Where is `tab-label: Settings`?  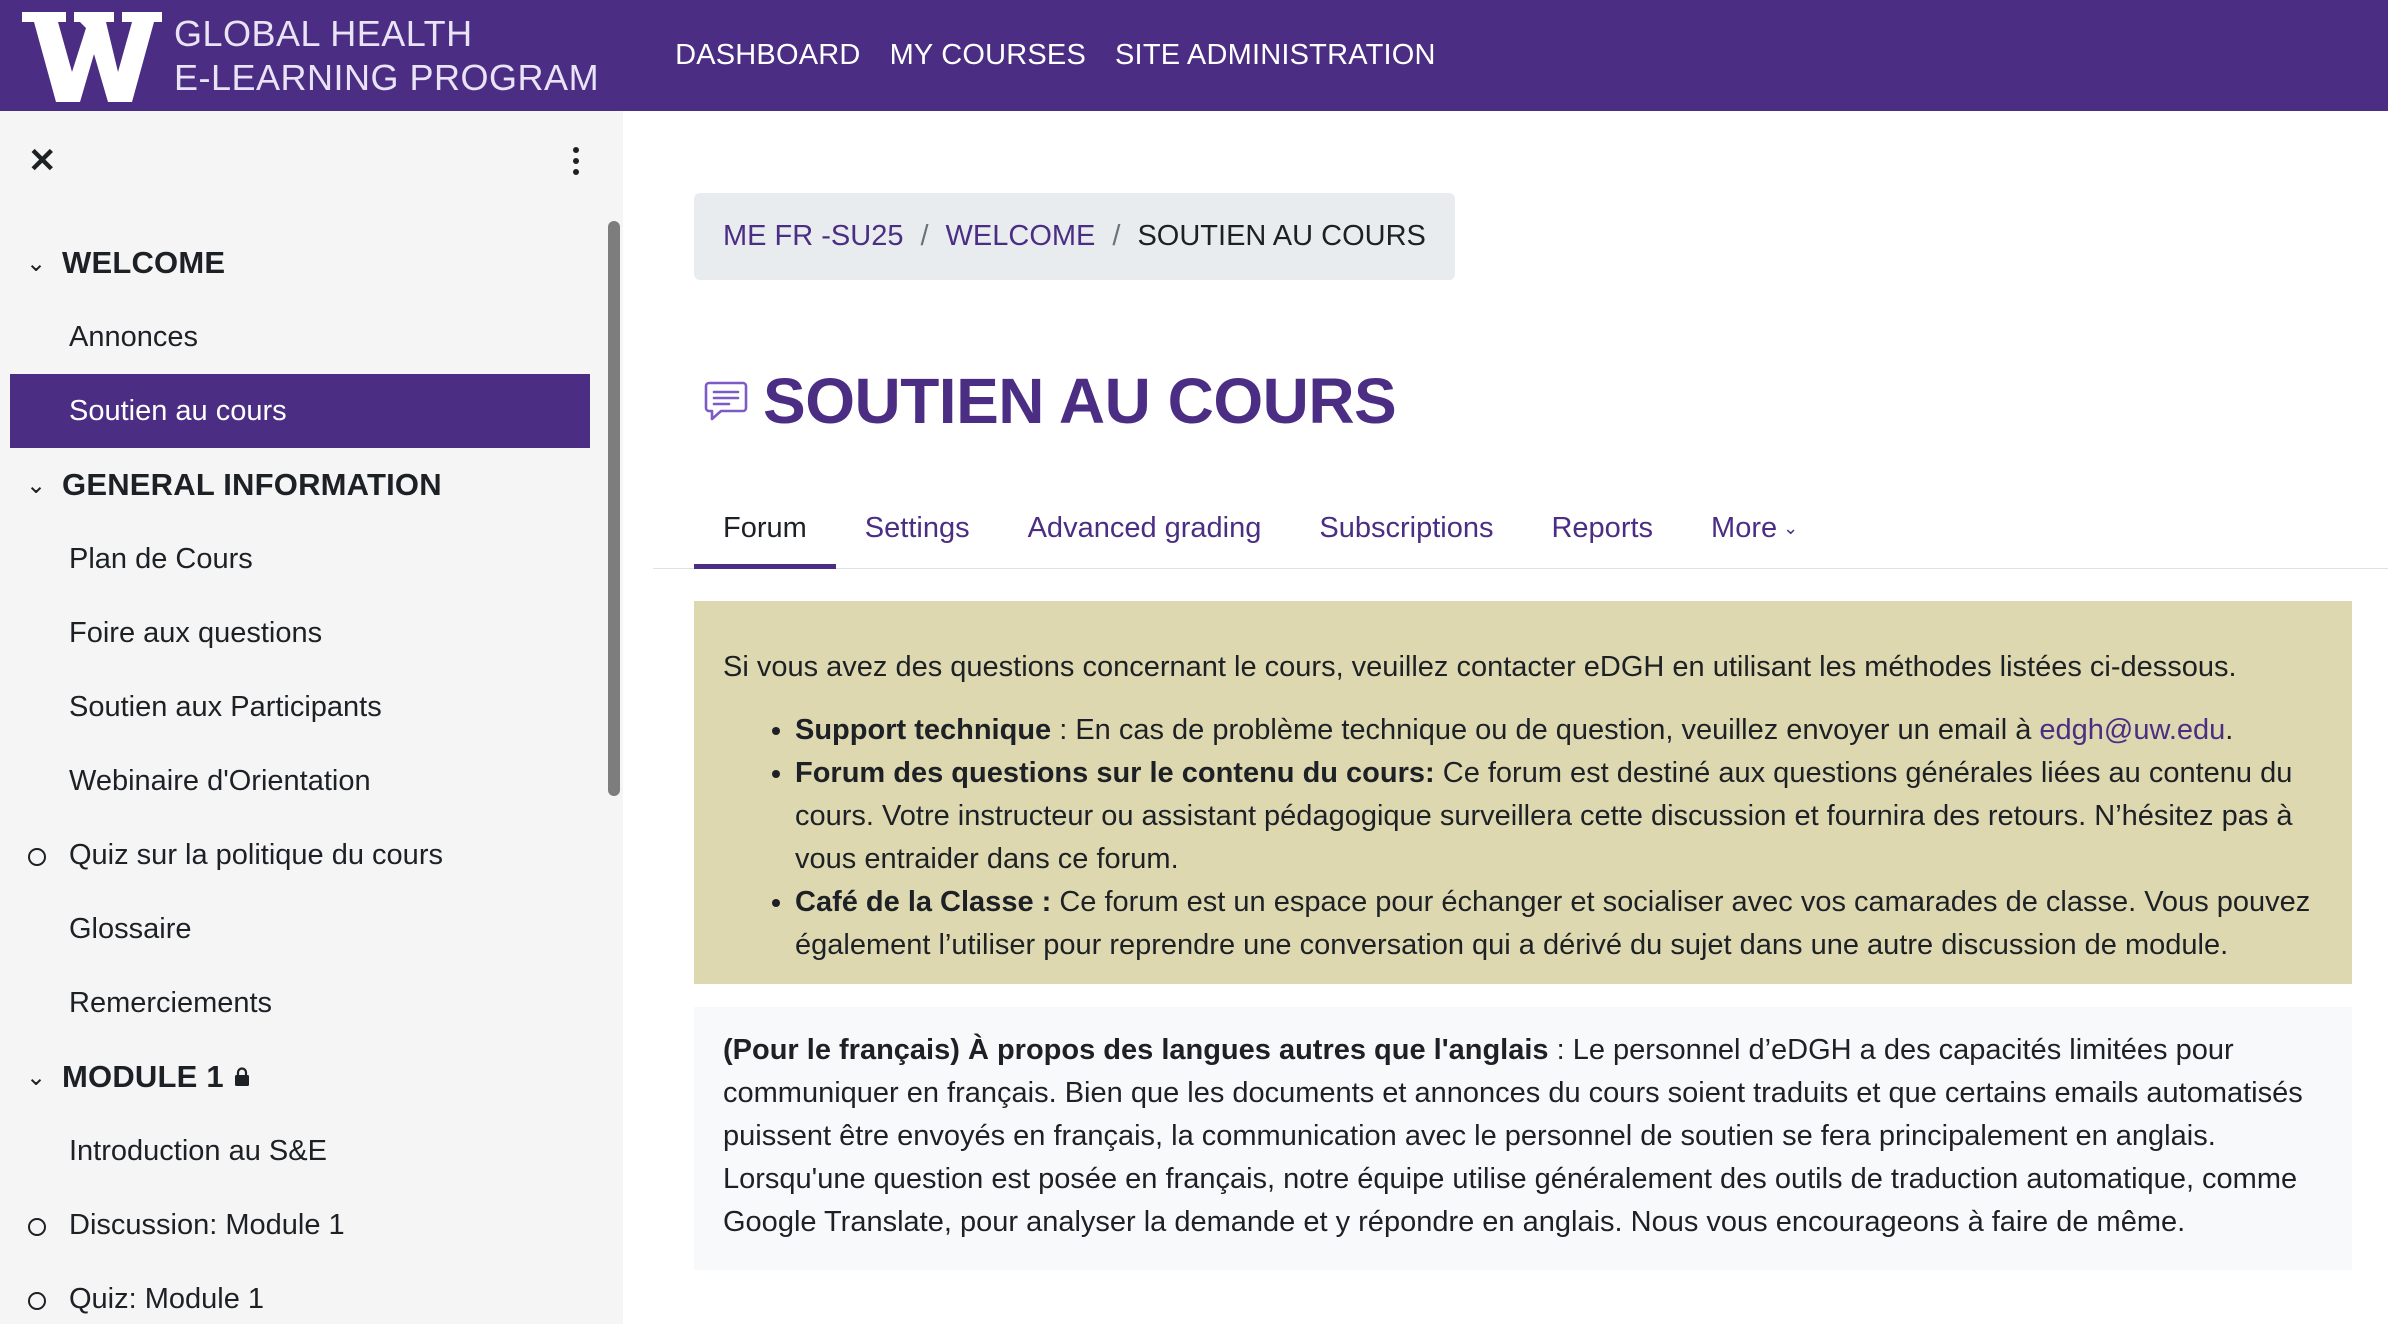 tab-label: Settings is located at coordinates (917, 527).